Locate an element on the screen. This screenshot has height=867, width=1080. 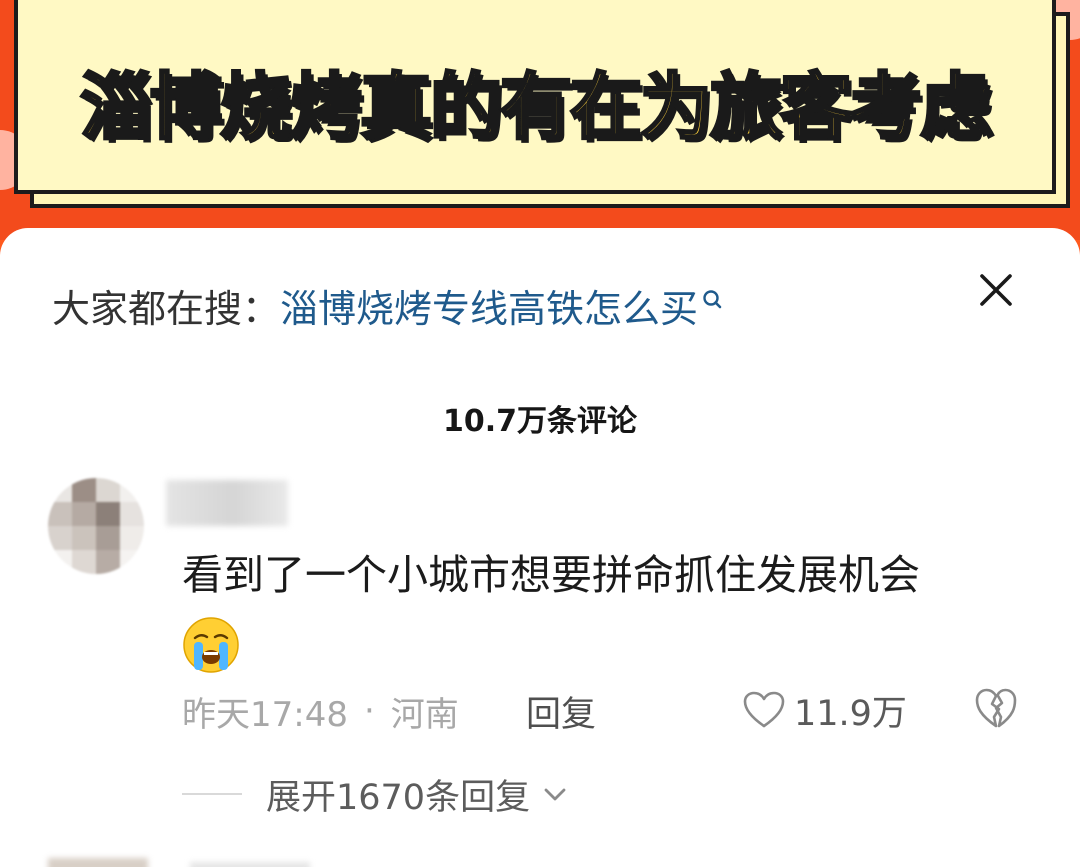
username-redacted is located at coordinates (227, 503).